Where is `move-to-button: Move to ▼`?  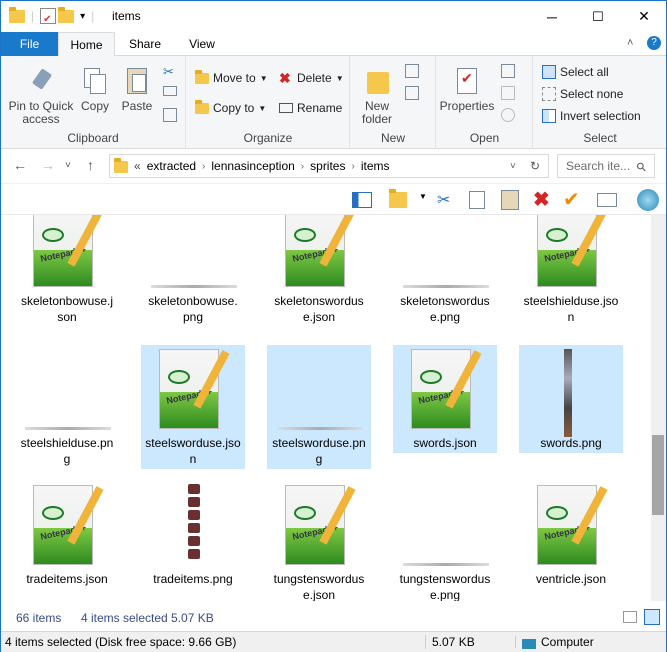
move-to-button: Move to ▼ is located at coordinates (231, 78).